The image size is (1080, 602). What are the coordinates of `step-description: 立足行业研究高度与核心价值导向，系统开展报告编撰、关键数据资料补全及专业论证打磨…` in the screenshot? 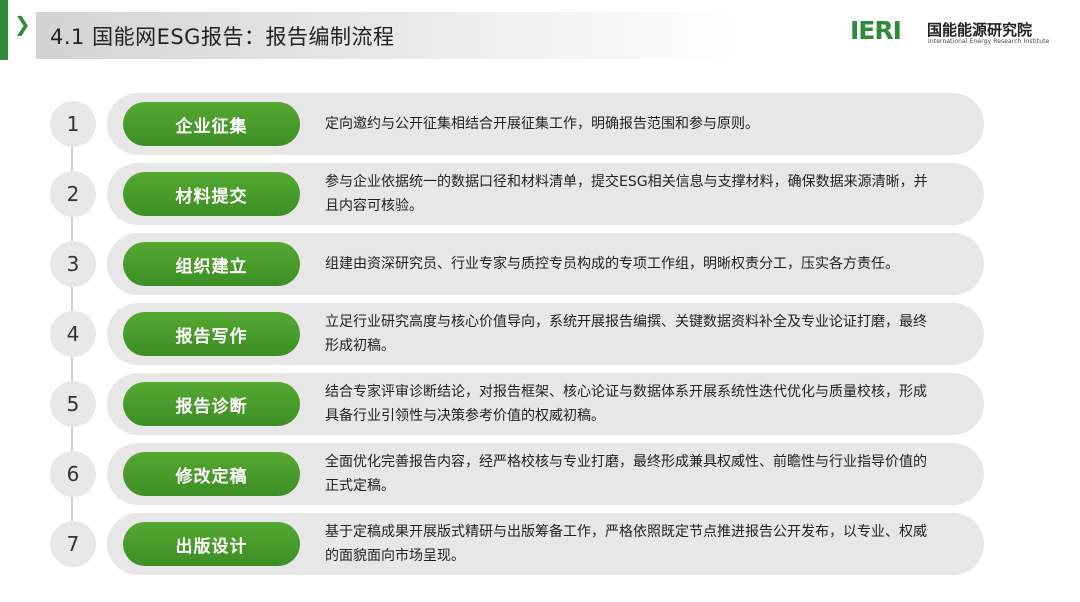 It's located at (626, 334).